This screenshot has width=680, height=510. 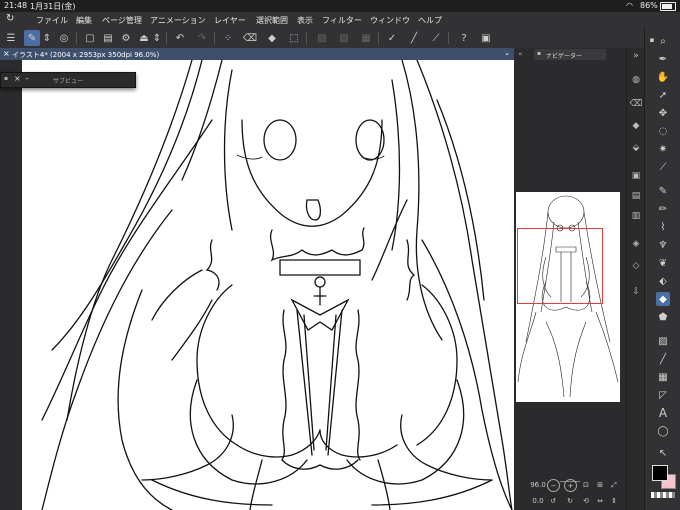 What do you see at coordinates (294, 38) in the screenshot?
I see `transform-icon: ⬚` at bounding box center [294, 38].